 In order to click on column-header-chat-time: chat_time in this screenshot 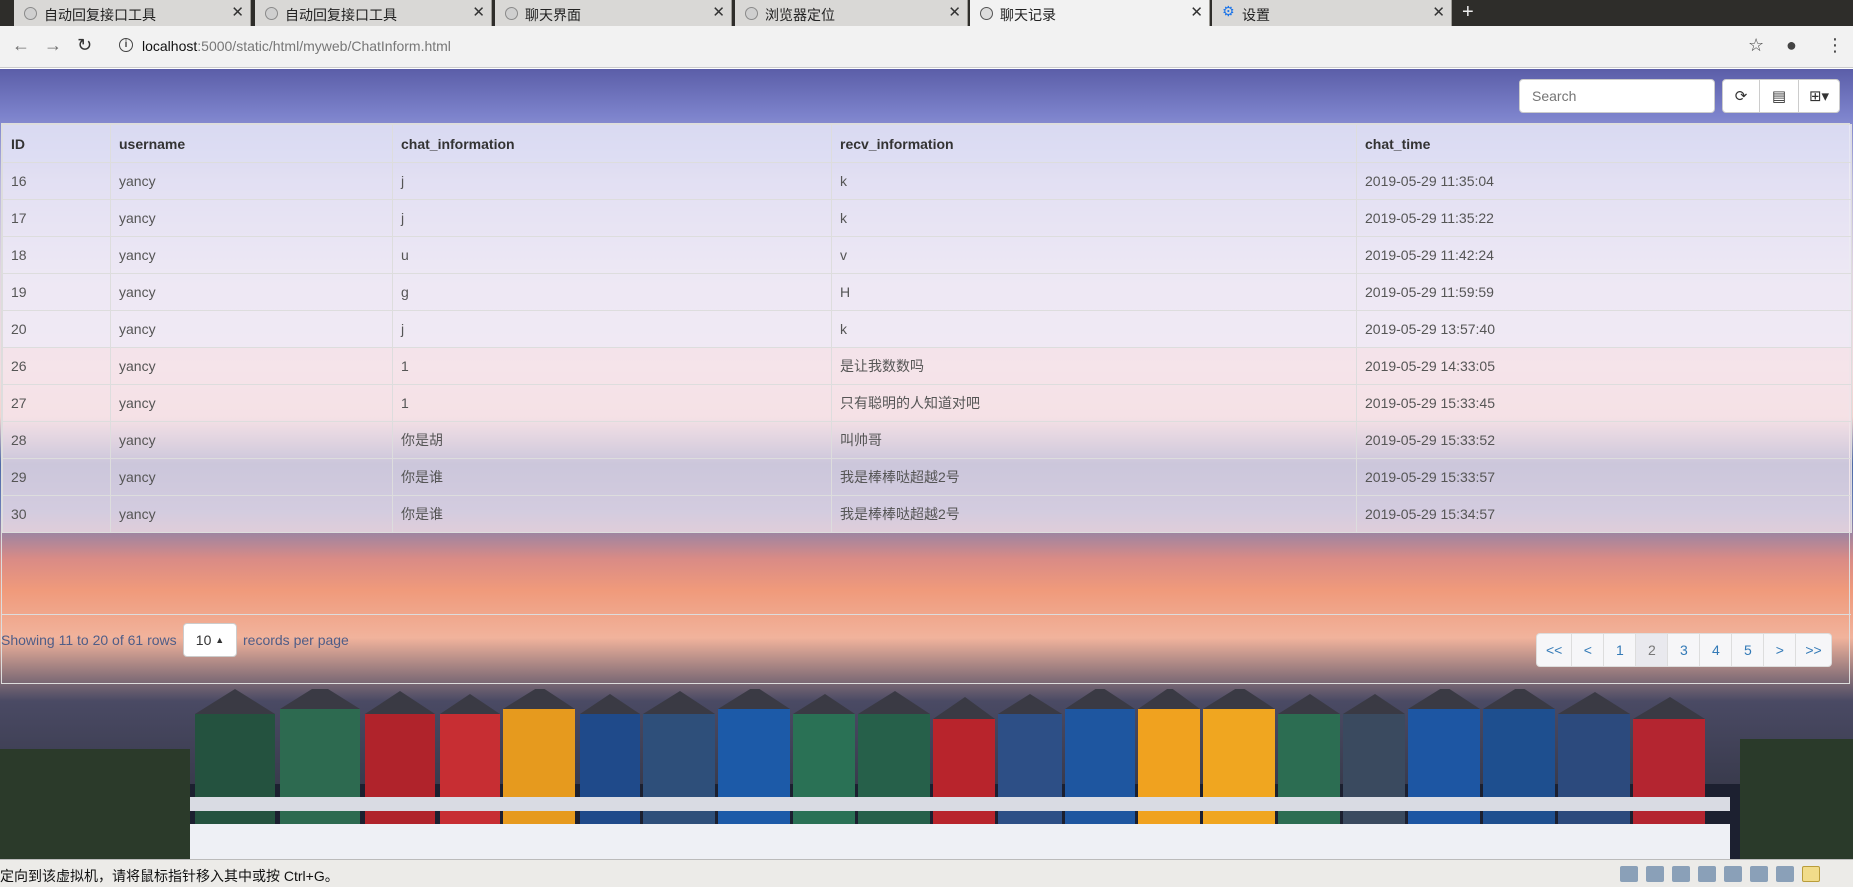, I will do `click(1604, 143)`.